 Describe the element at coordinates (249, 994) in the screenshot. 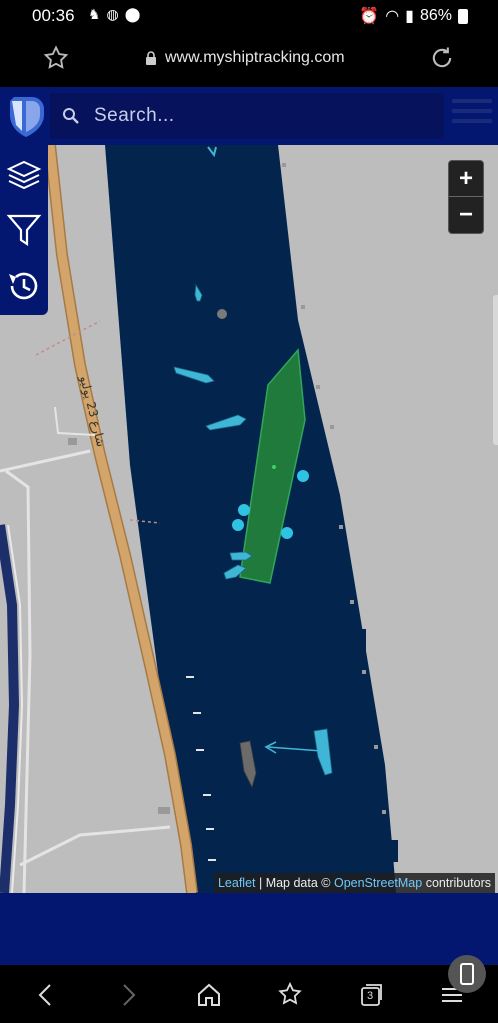

I see `browser-navbar: 3` at that location.